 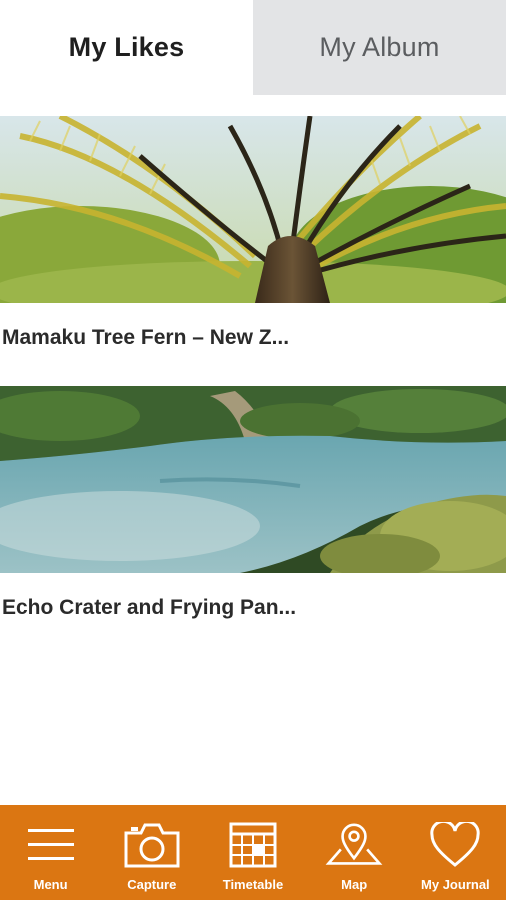 What do you see at coordinates (455, 845) in the screenshot?
I see `heart-icon` at bounding box center [455, 845].